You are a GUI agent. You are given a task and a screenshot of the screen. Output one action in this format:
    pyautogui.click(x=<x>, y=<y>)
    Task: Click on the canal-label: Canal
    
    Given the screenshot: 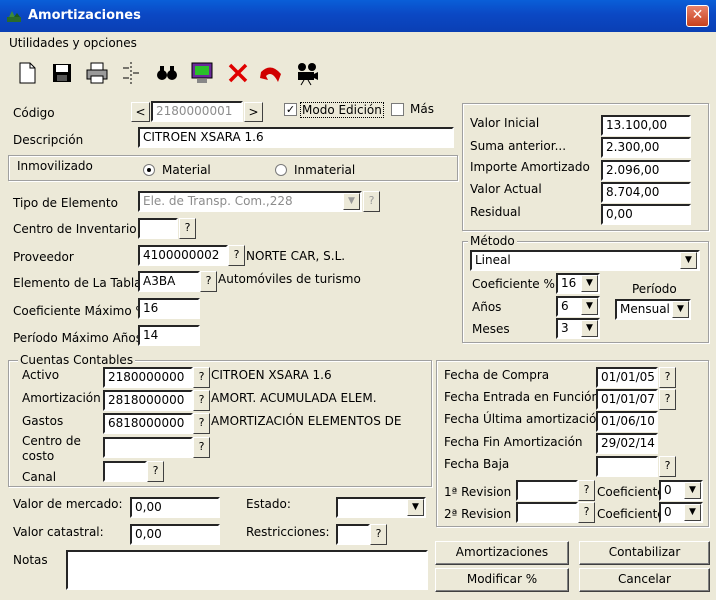 What is the action you would take?
    pyautogui.click(x=39, y=477)
    